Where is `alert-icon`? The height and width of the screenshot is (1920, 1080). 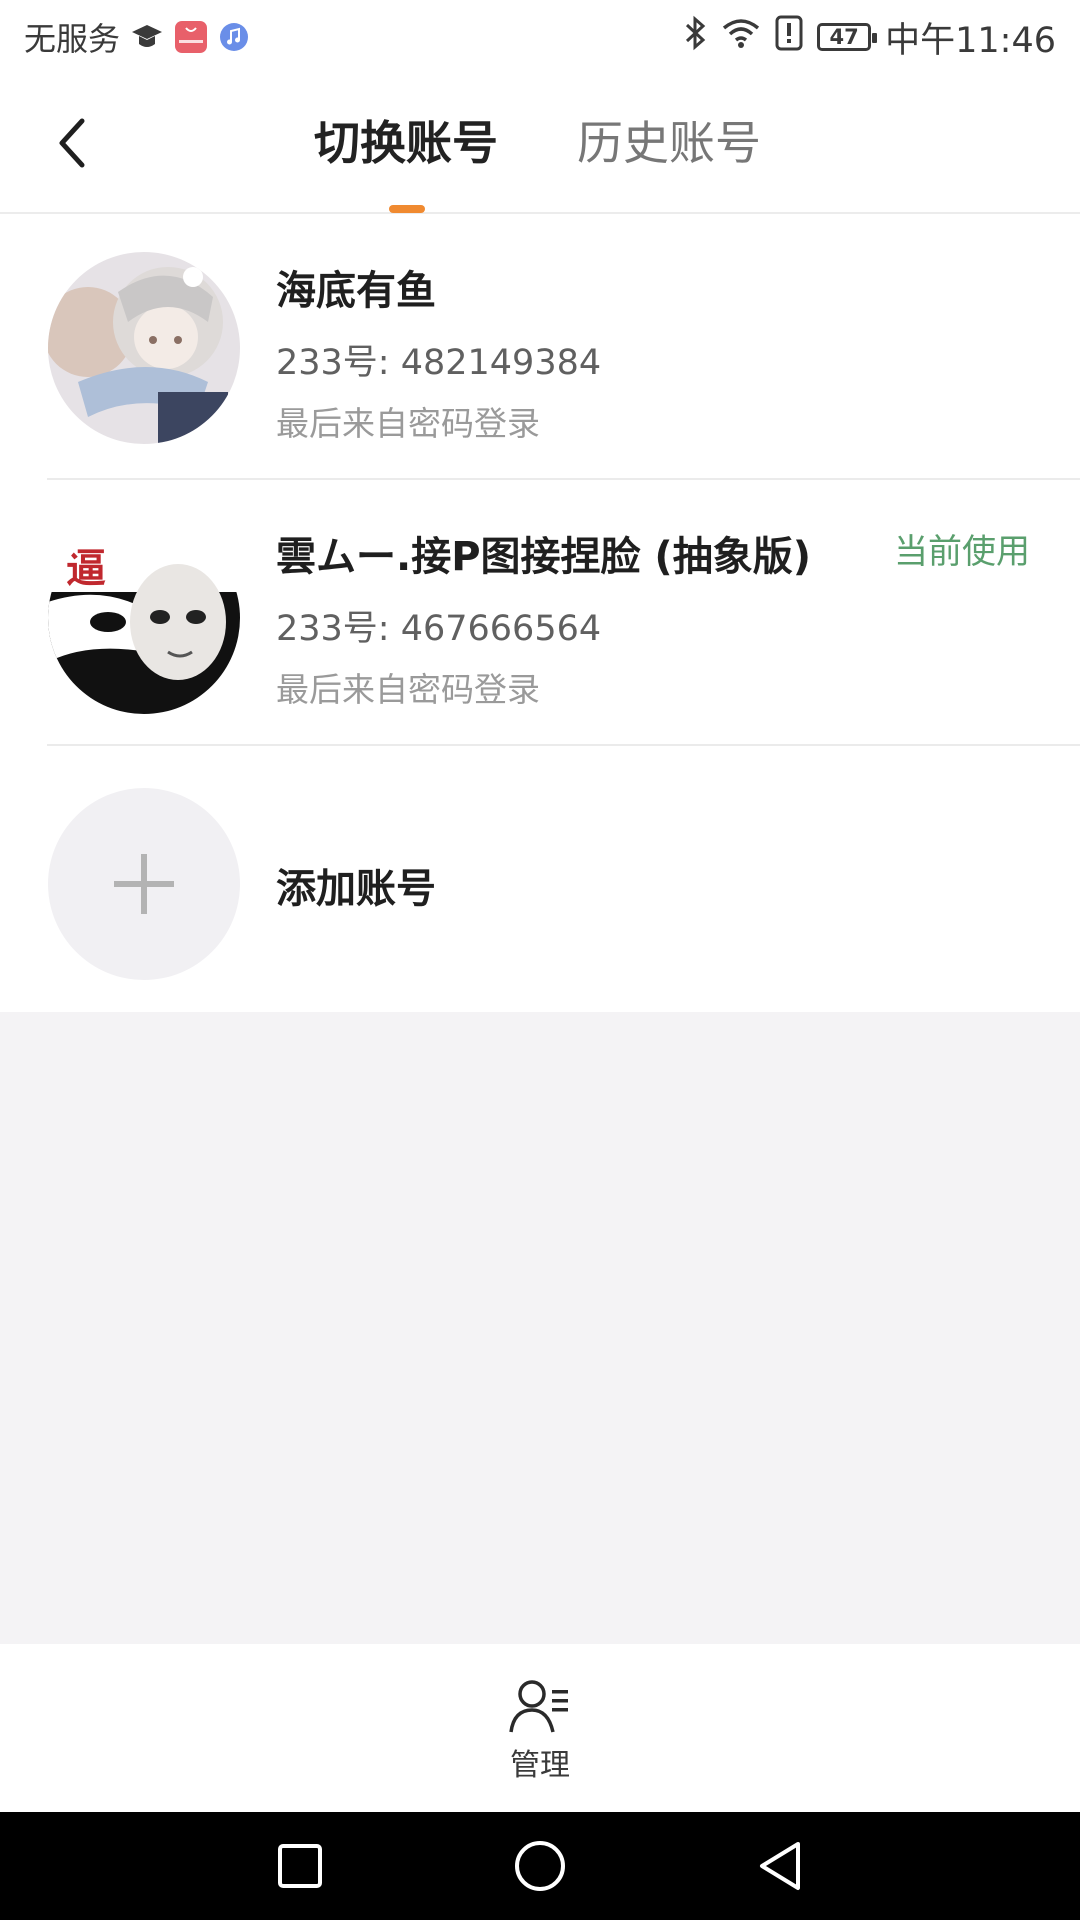
alert-icon is located at coordinates (789, 37).